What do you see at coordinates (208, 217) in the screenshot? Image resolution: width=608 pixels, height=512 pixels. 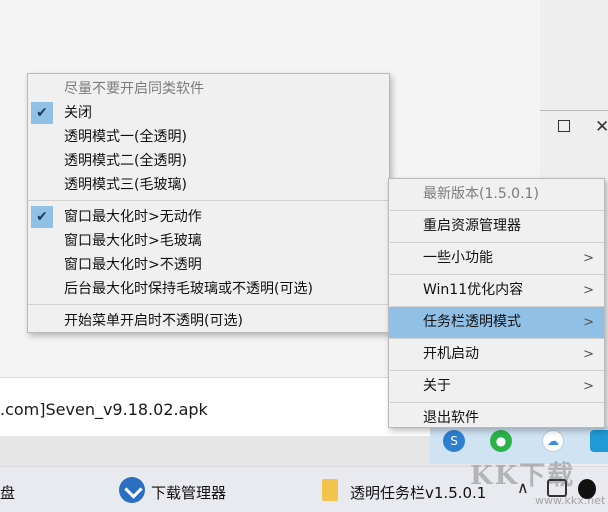 I see `menu-item-max-no-action: ✔ 窗口最大化时>无动作` at bounding box center [208, 217].